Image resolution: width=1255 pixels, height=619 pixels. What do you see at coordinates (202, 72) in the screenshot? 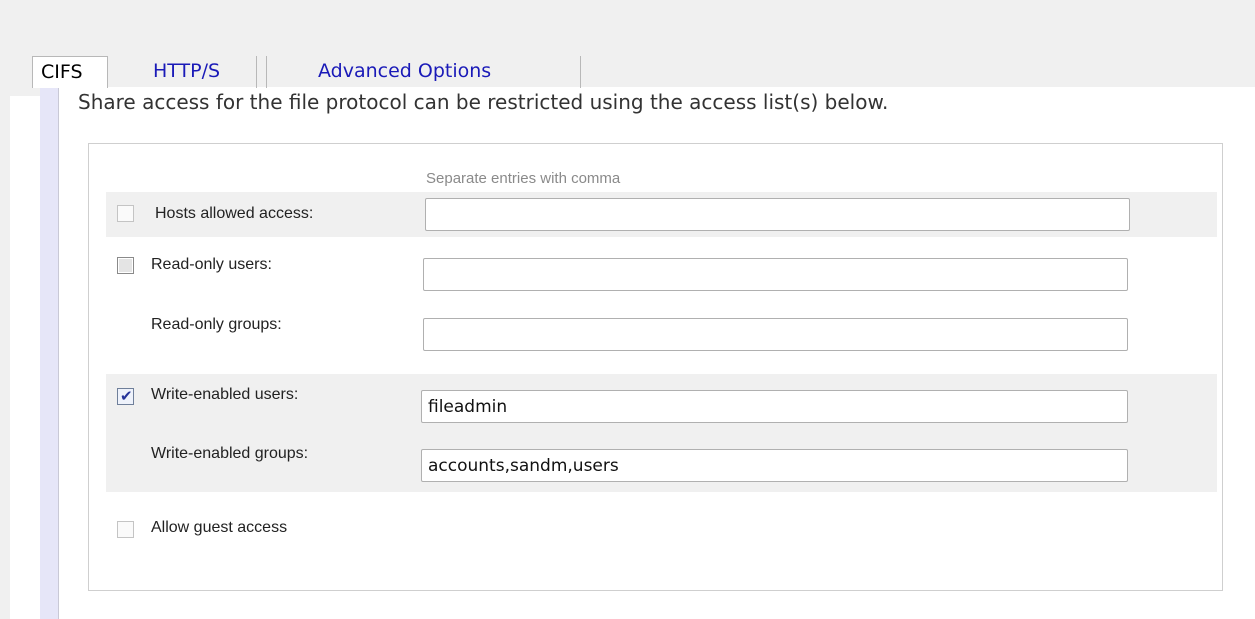
I see `tab-https: HTTP/S` at bounding box center [202, 72].